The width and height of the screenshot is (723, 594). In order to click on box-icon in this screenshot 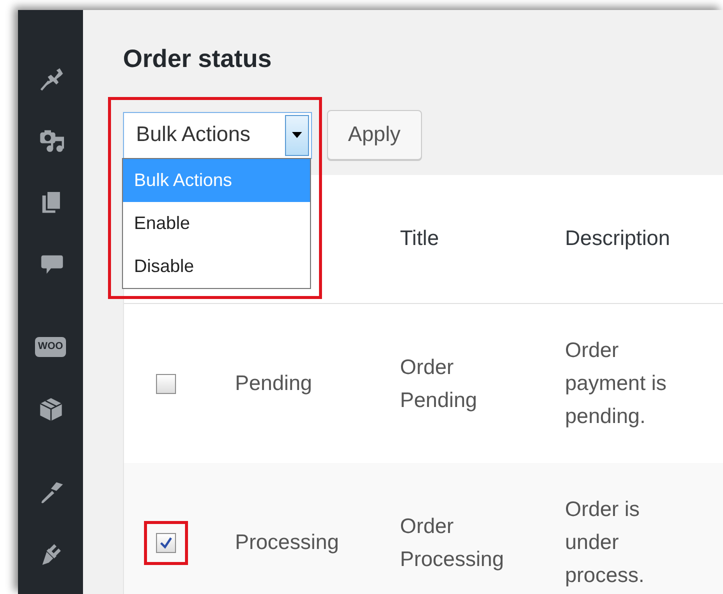, I will do `click(51, 409)`.